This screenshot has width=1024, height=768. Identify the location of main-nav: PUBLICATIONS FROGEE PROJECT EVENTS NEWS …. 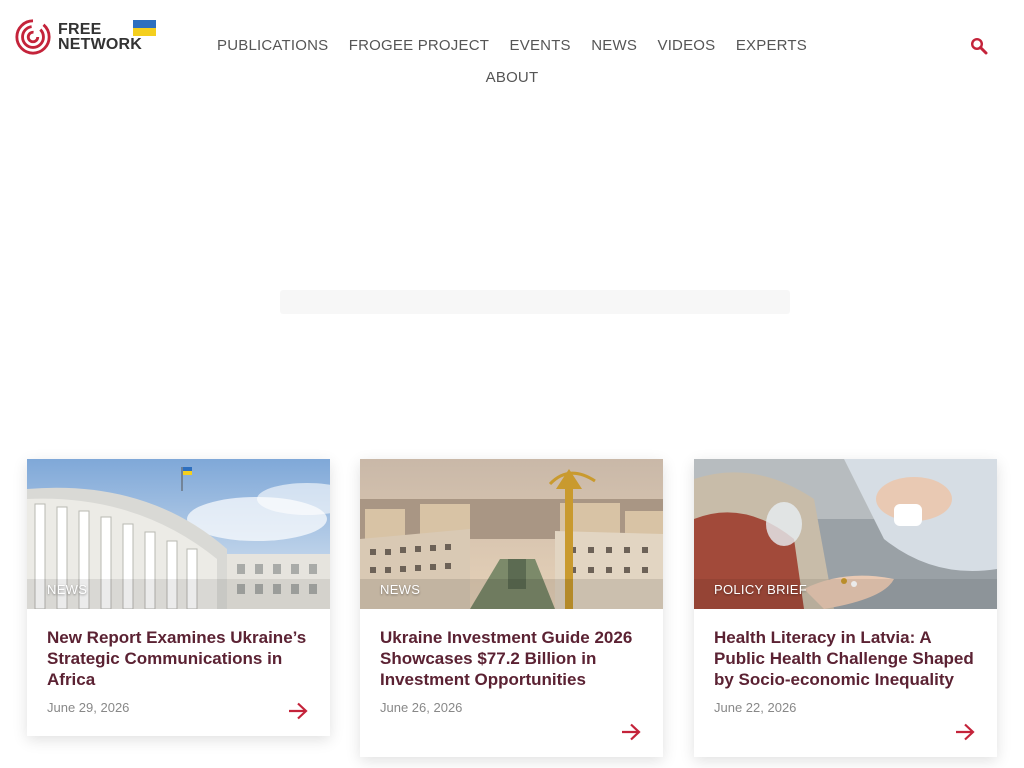
(512, 62).